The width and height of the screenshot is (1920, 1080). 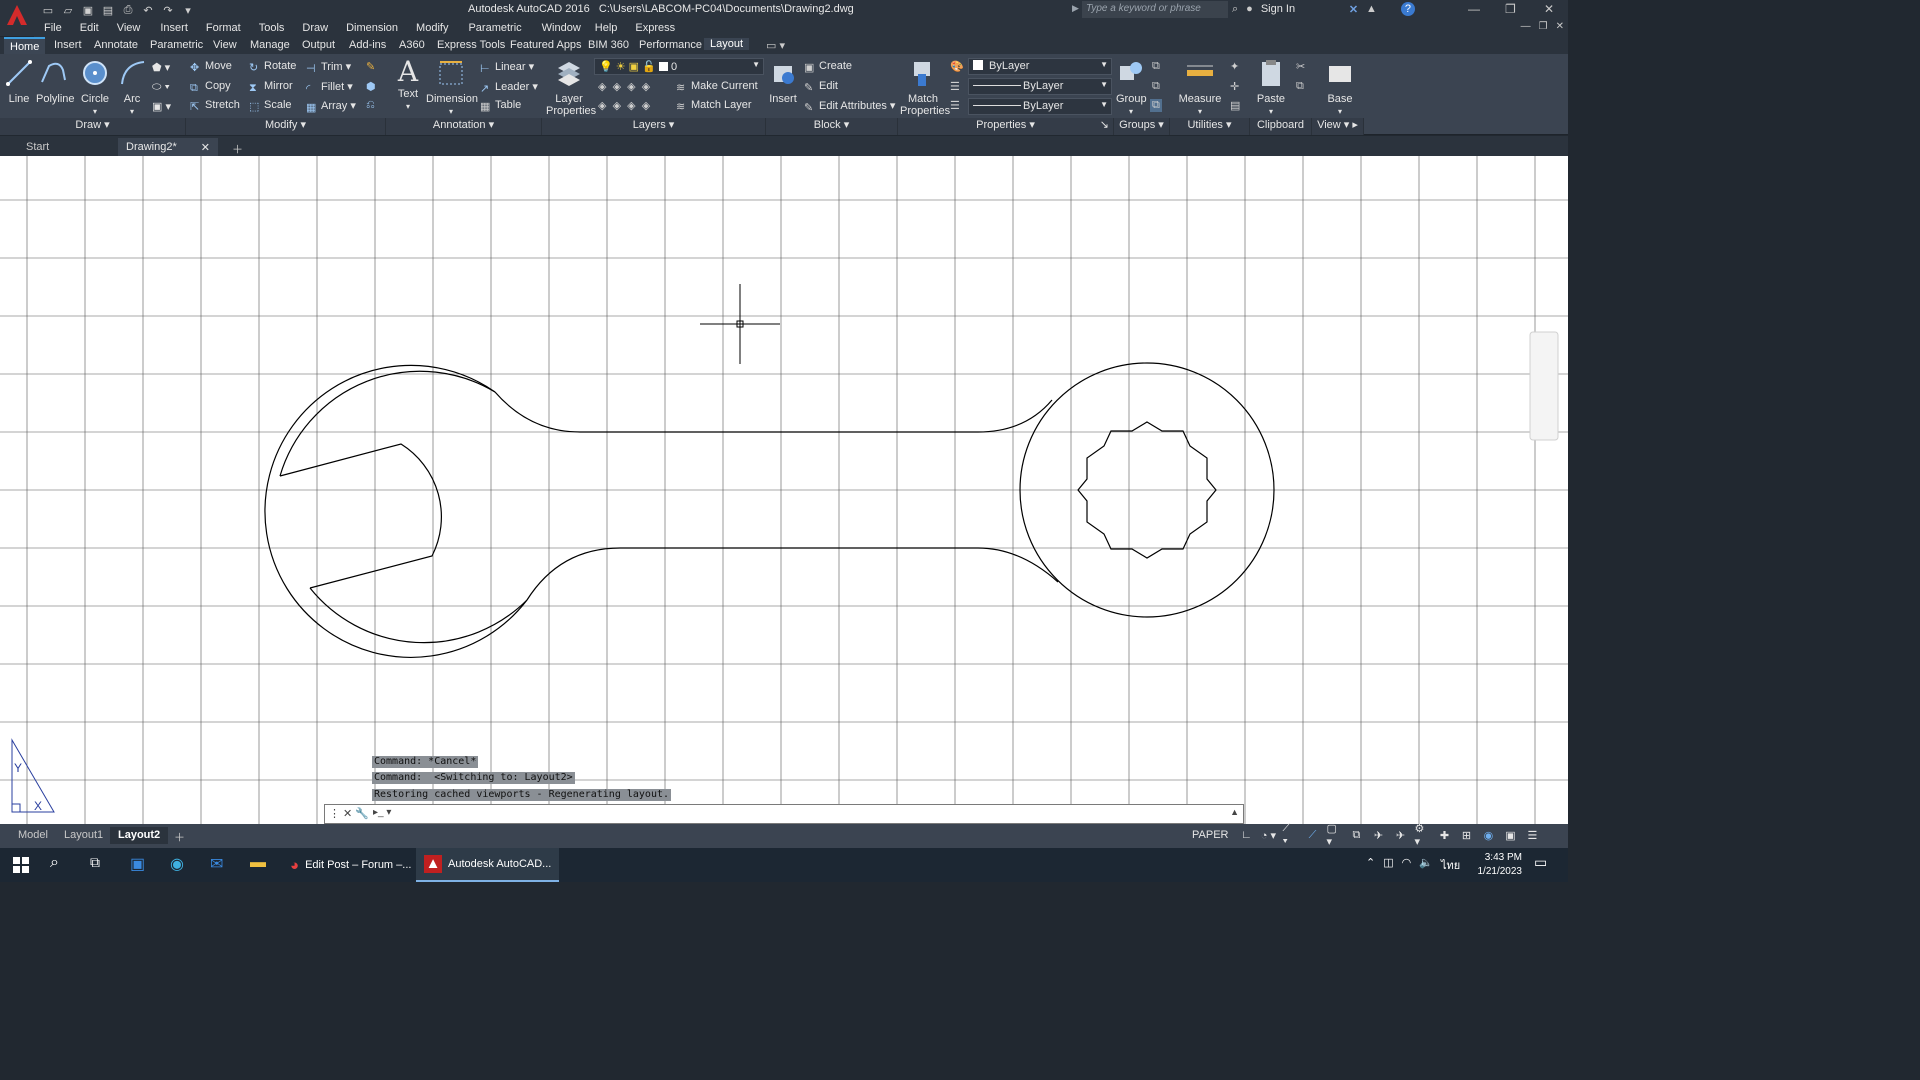 What do you see at coordinates (1407, 9) in the screenshot?
I see `help-icon: ?` at bounding box center [1407, 9].